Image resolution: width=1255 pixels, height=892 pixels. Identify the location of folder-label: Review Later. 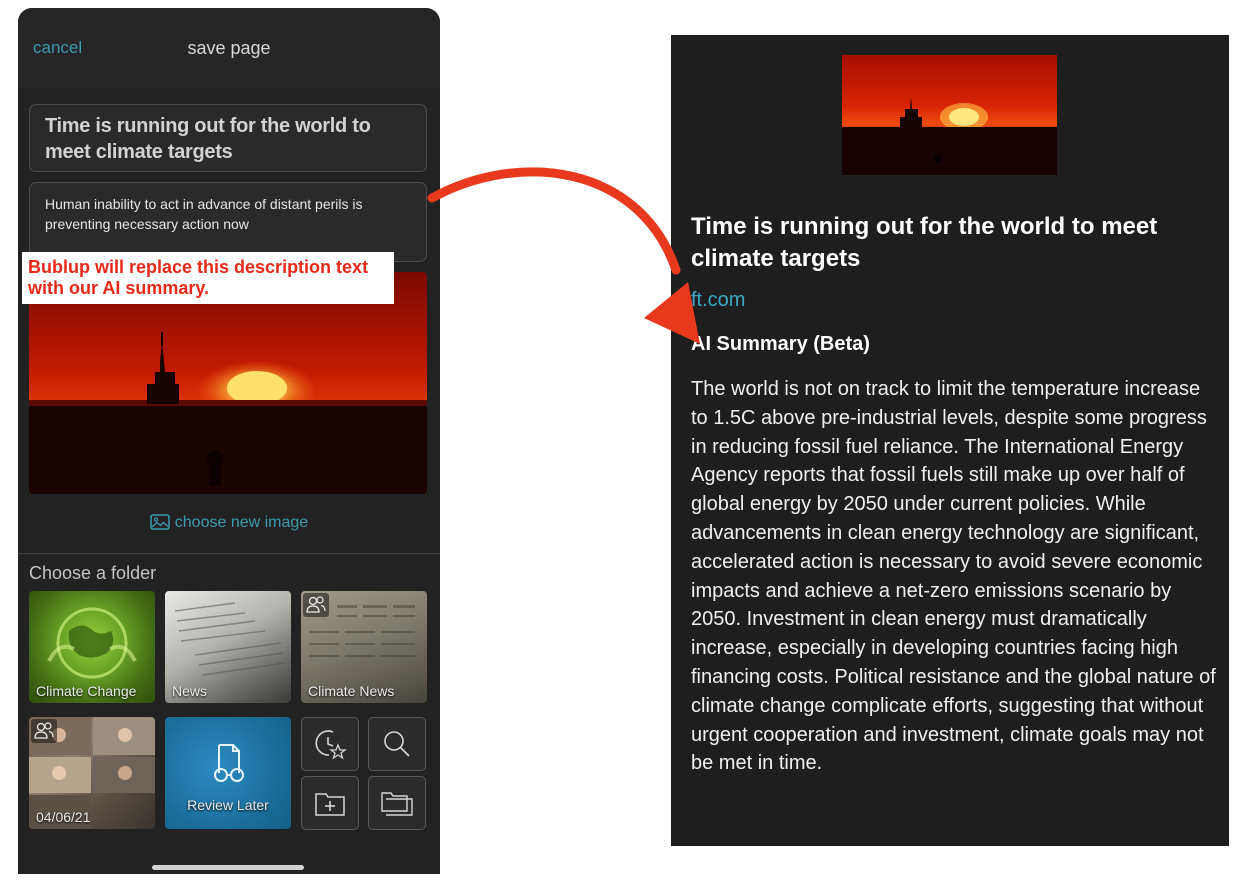
(228, 805).